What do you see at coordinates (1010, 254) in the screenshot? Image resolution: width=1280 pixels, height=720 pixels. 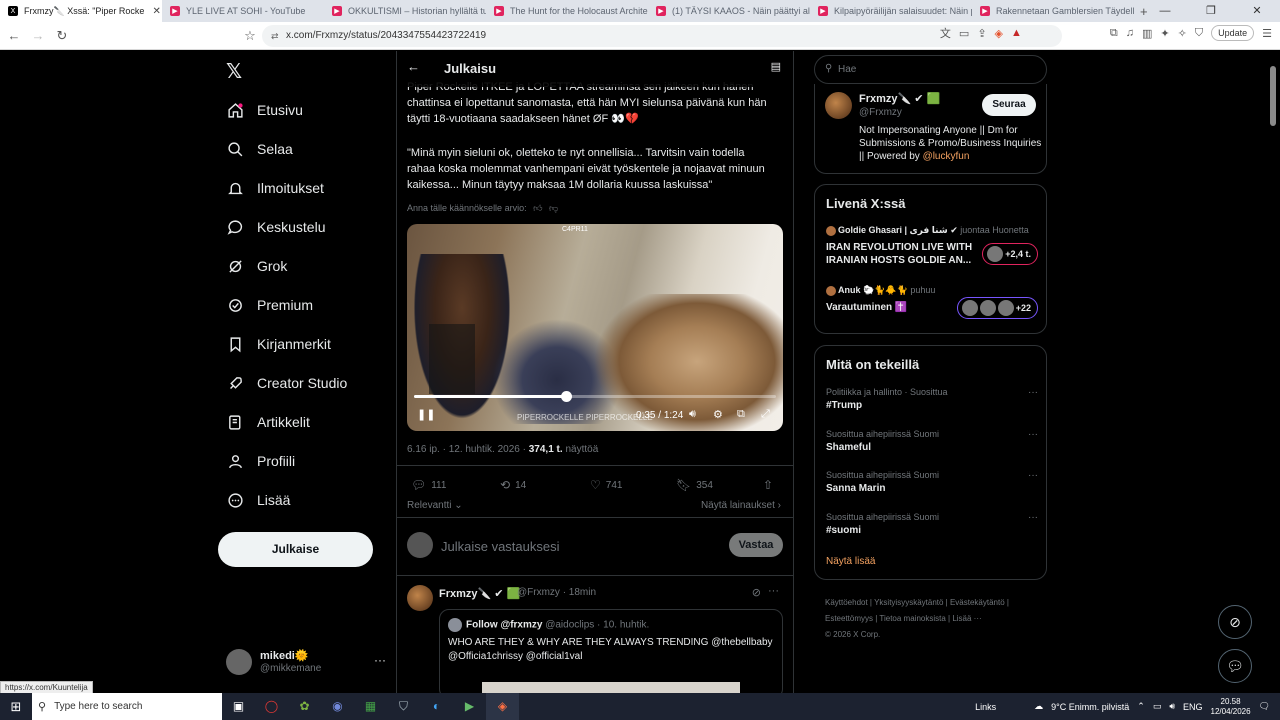 I see `live-listeners-pill: +2,4 t.` at bounding box center [1010, 254].